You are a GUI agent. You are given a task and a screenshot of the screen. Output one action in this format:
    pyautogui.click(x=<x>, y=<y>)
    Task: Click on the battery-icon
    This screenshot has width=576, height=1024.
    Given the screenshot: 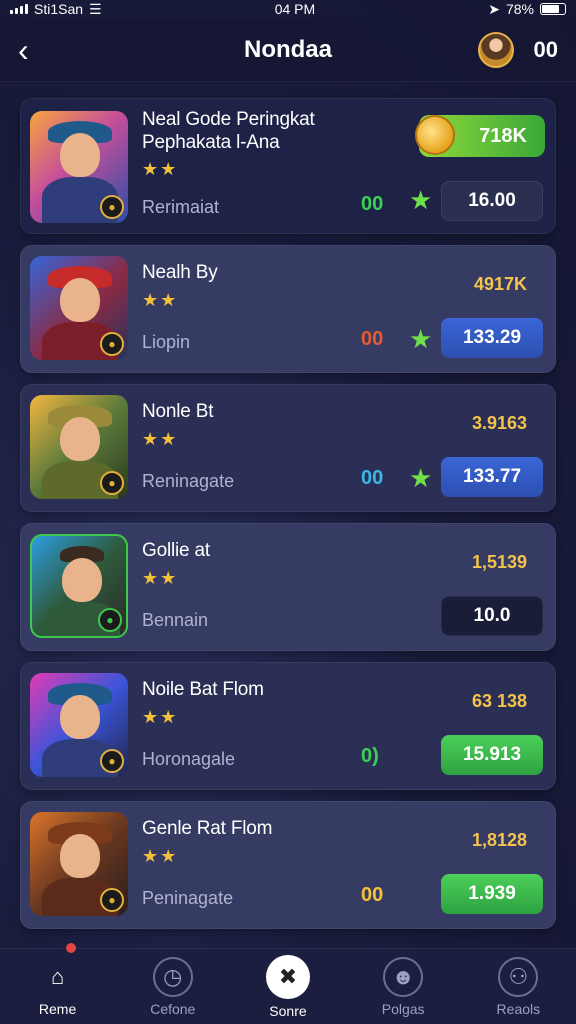 What is the action you would take?
    pyautogui.click(x=553, y=9)
    